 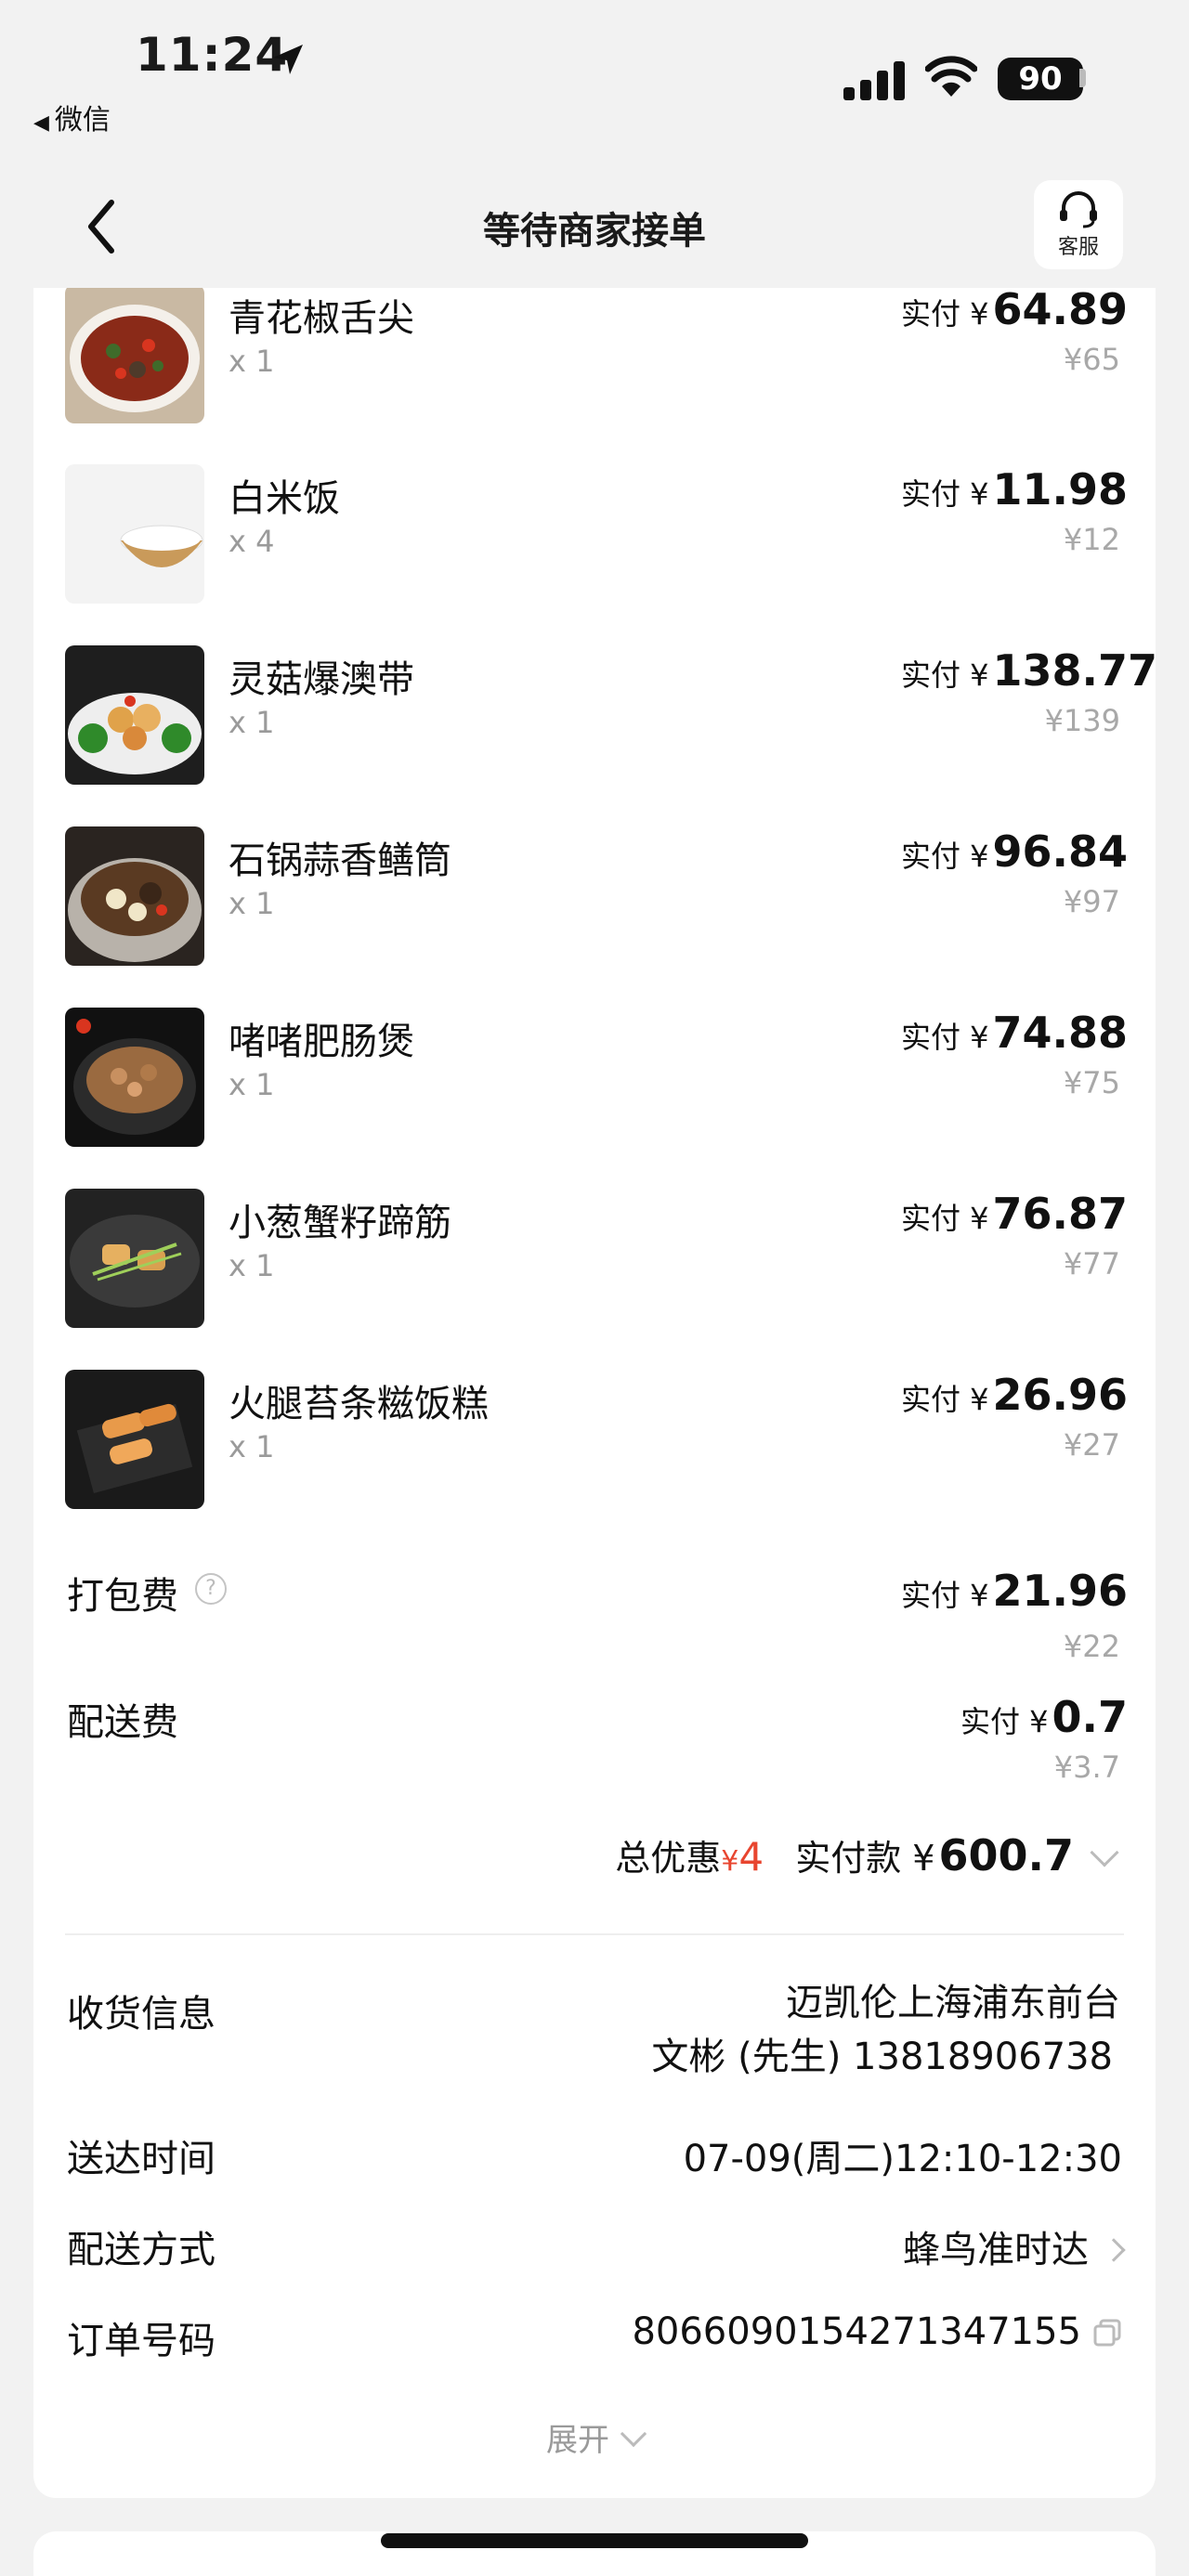 What do you see at coordinates (284, 498) in the screenshot?
I see `item-name: 白米饭` at bounding box center [284, 498].